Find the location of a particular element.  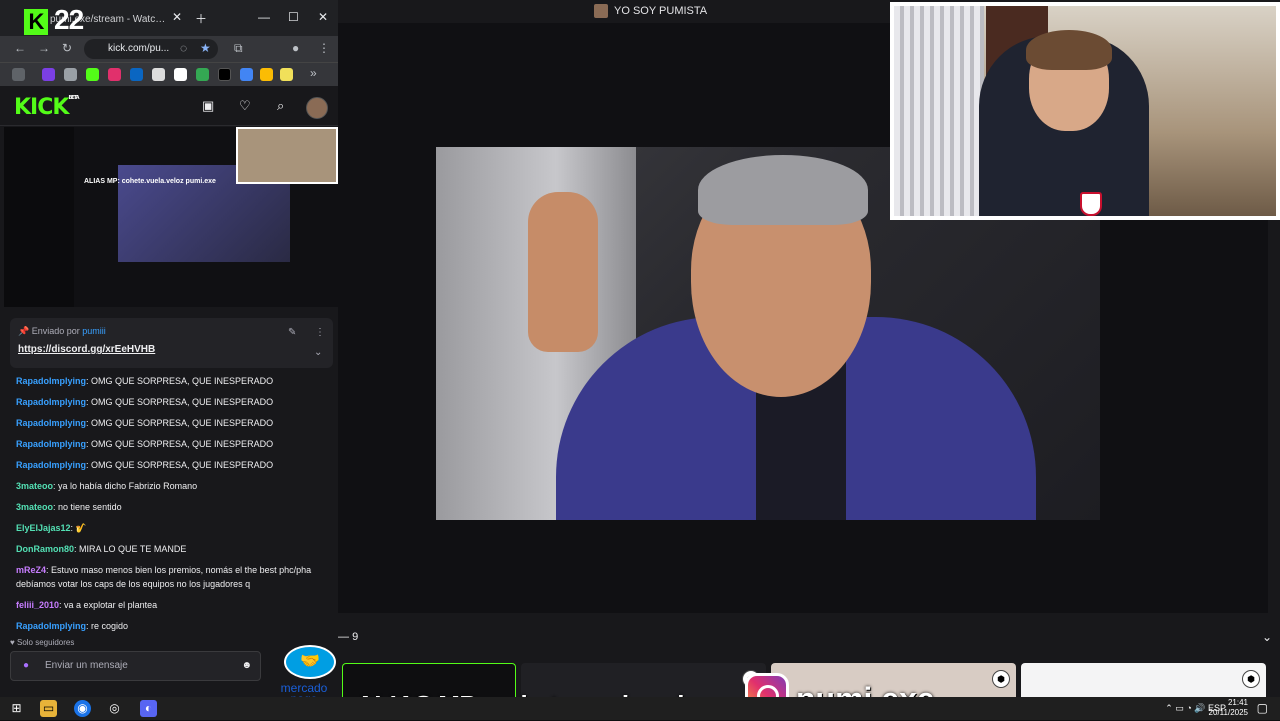

apps-icon is located at coordinates (18, 74).